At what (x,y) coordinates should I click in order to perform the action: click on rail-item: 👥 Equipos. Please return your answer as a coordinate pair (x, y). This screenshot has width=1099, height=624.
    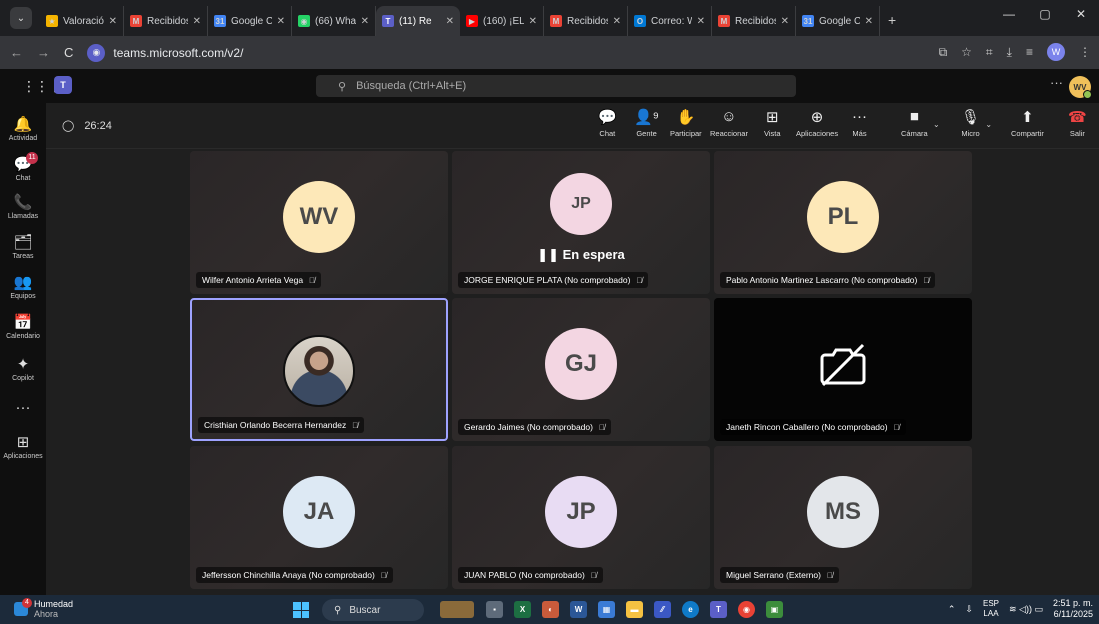
    Looking at the image, I should click on (23, 286).